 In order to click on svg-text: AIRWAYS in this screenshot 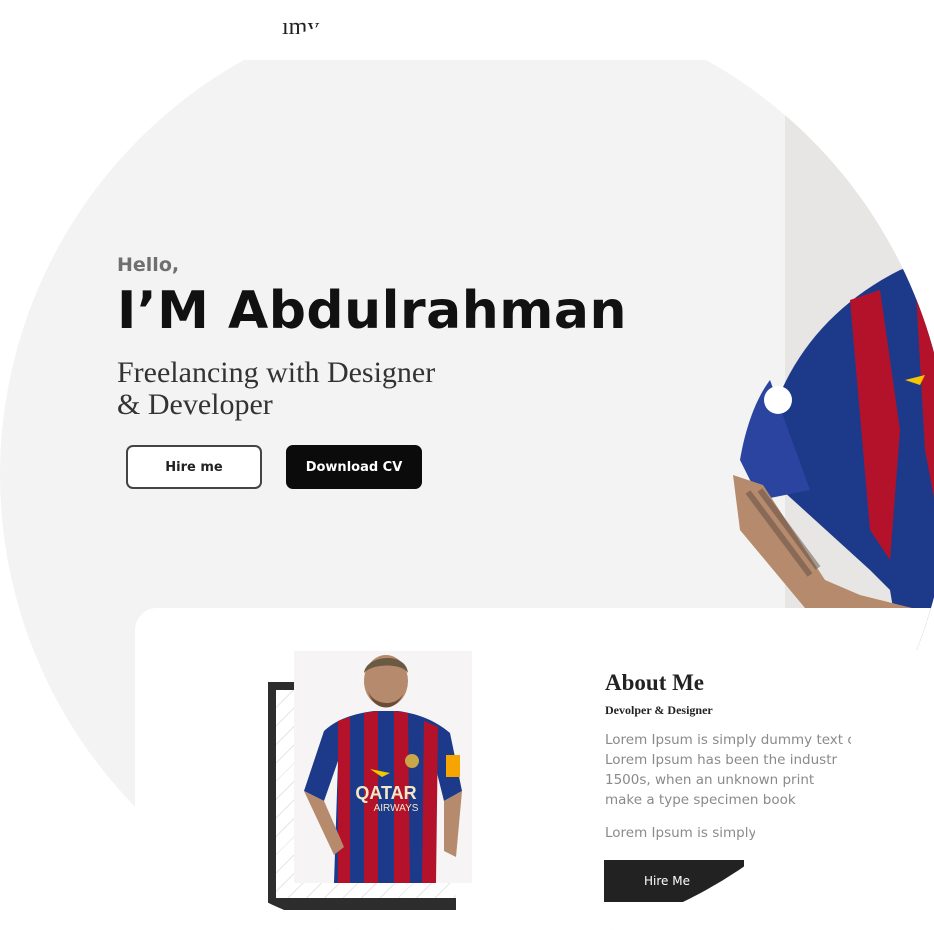, I will do `click(396, 808)`.